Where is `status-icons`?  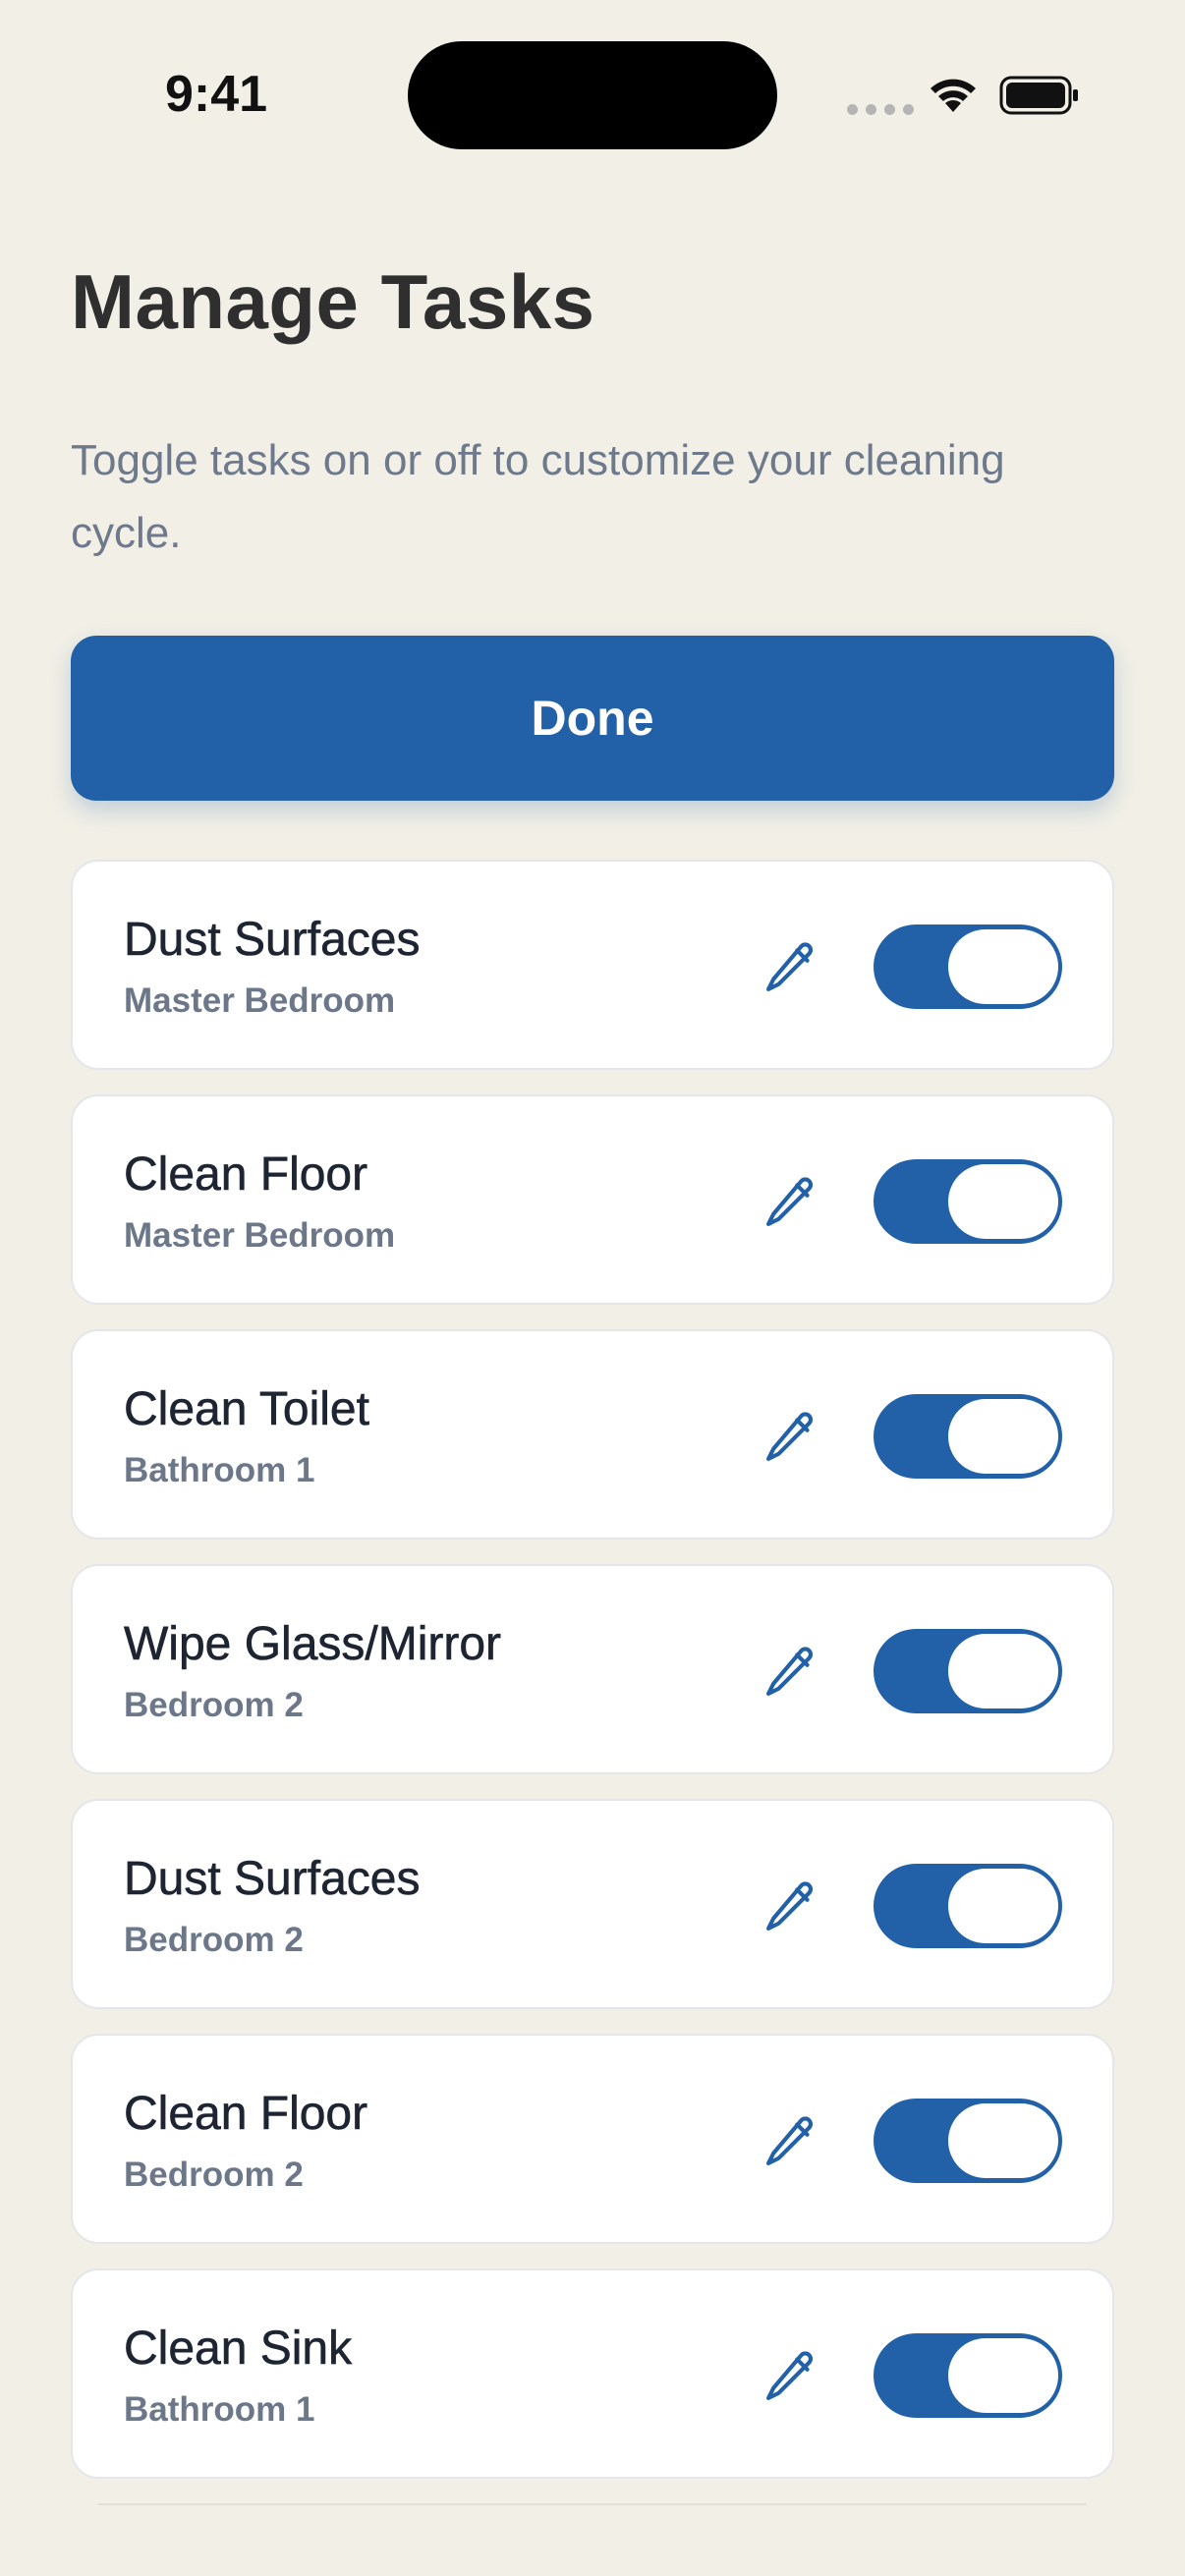 status-icons is located at coordinates (965, 93).